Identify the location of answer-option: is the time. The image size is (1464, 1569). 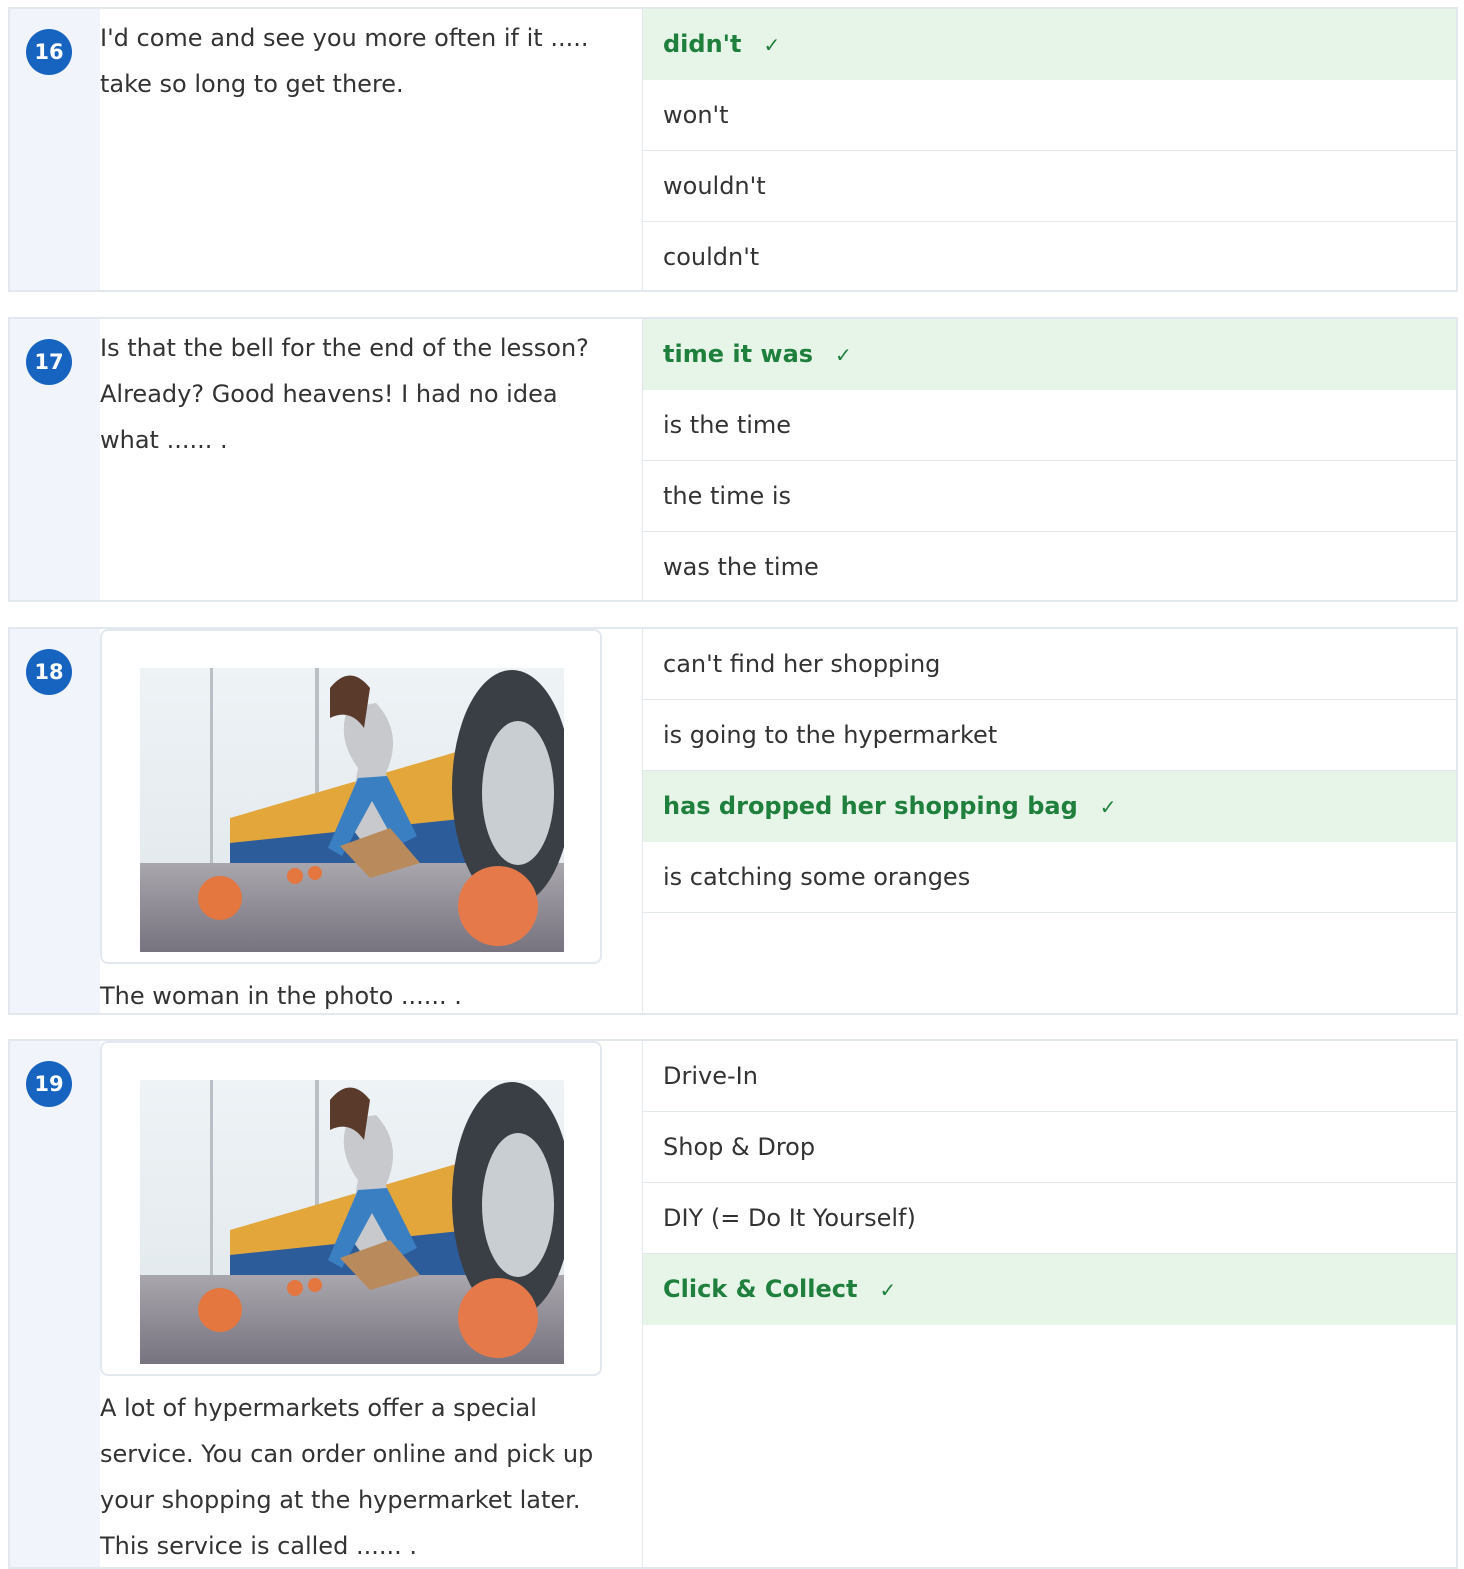
(1049, 425).